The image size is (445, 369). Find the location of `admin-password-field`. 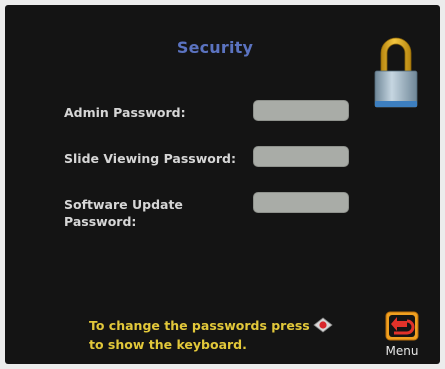

admin-password-field is located at coordinates (301, 110).